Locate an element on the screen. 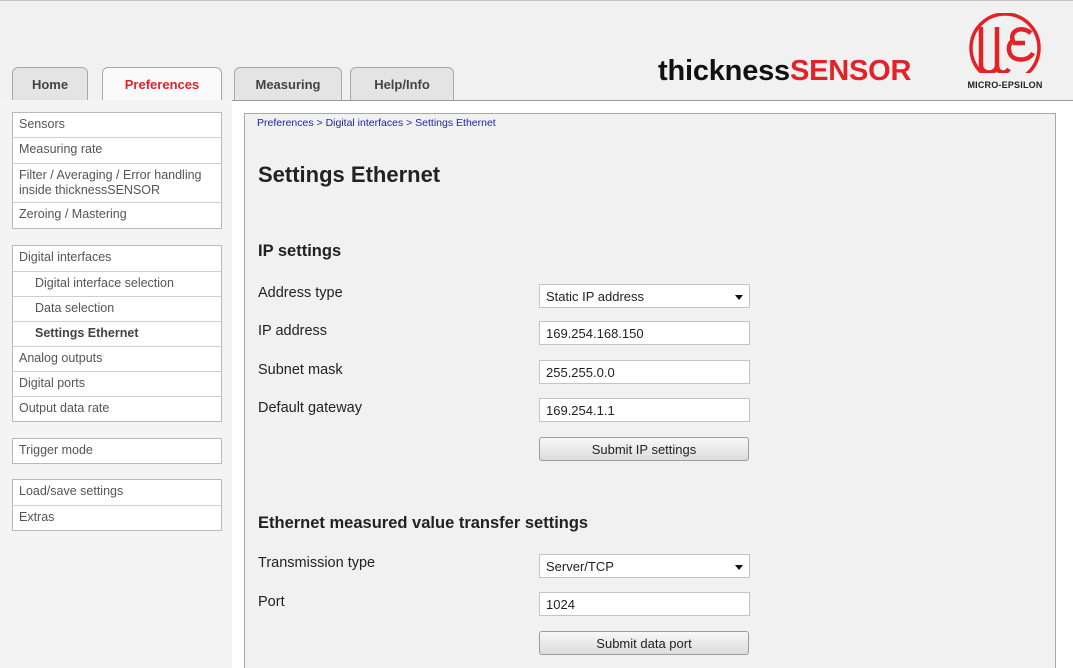 The width and height of the screenshot is (1073, 668). submit-data-port-button: Submit data port is located at coordinates (644, 643).